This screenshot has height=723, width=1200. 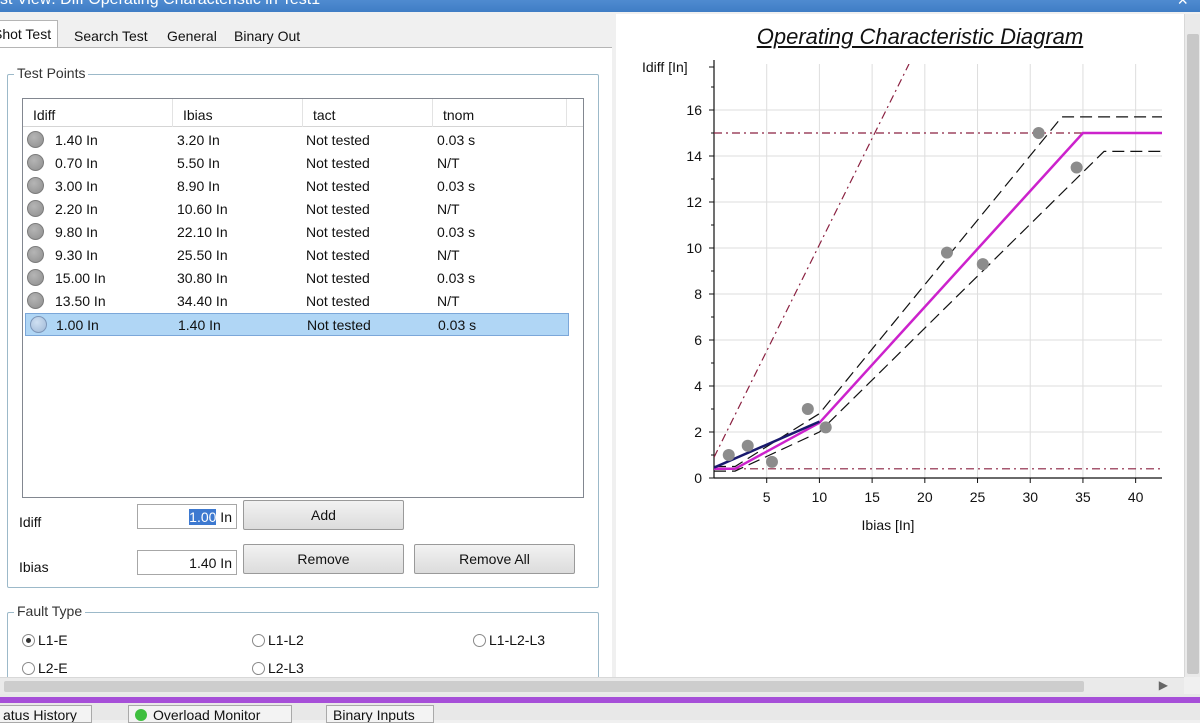 What do you see at coordinates (698, 478) in the screenshot?
I see `y-tick-label: 0` at bounding box center [698, 478].